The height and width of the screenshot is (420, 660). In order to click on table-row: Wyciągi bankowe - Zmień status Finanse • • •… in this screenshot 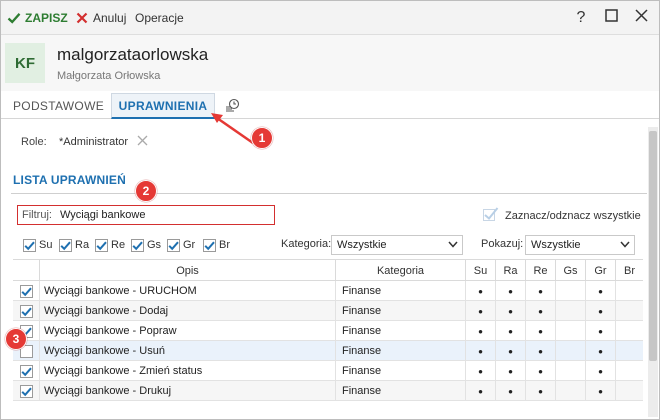, I will do `click(328, 371)`.